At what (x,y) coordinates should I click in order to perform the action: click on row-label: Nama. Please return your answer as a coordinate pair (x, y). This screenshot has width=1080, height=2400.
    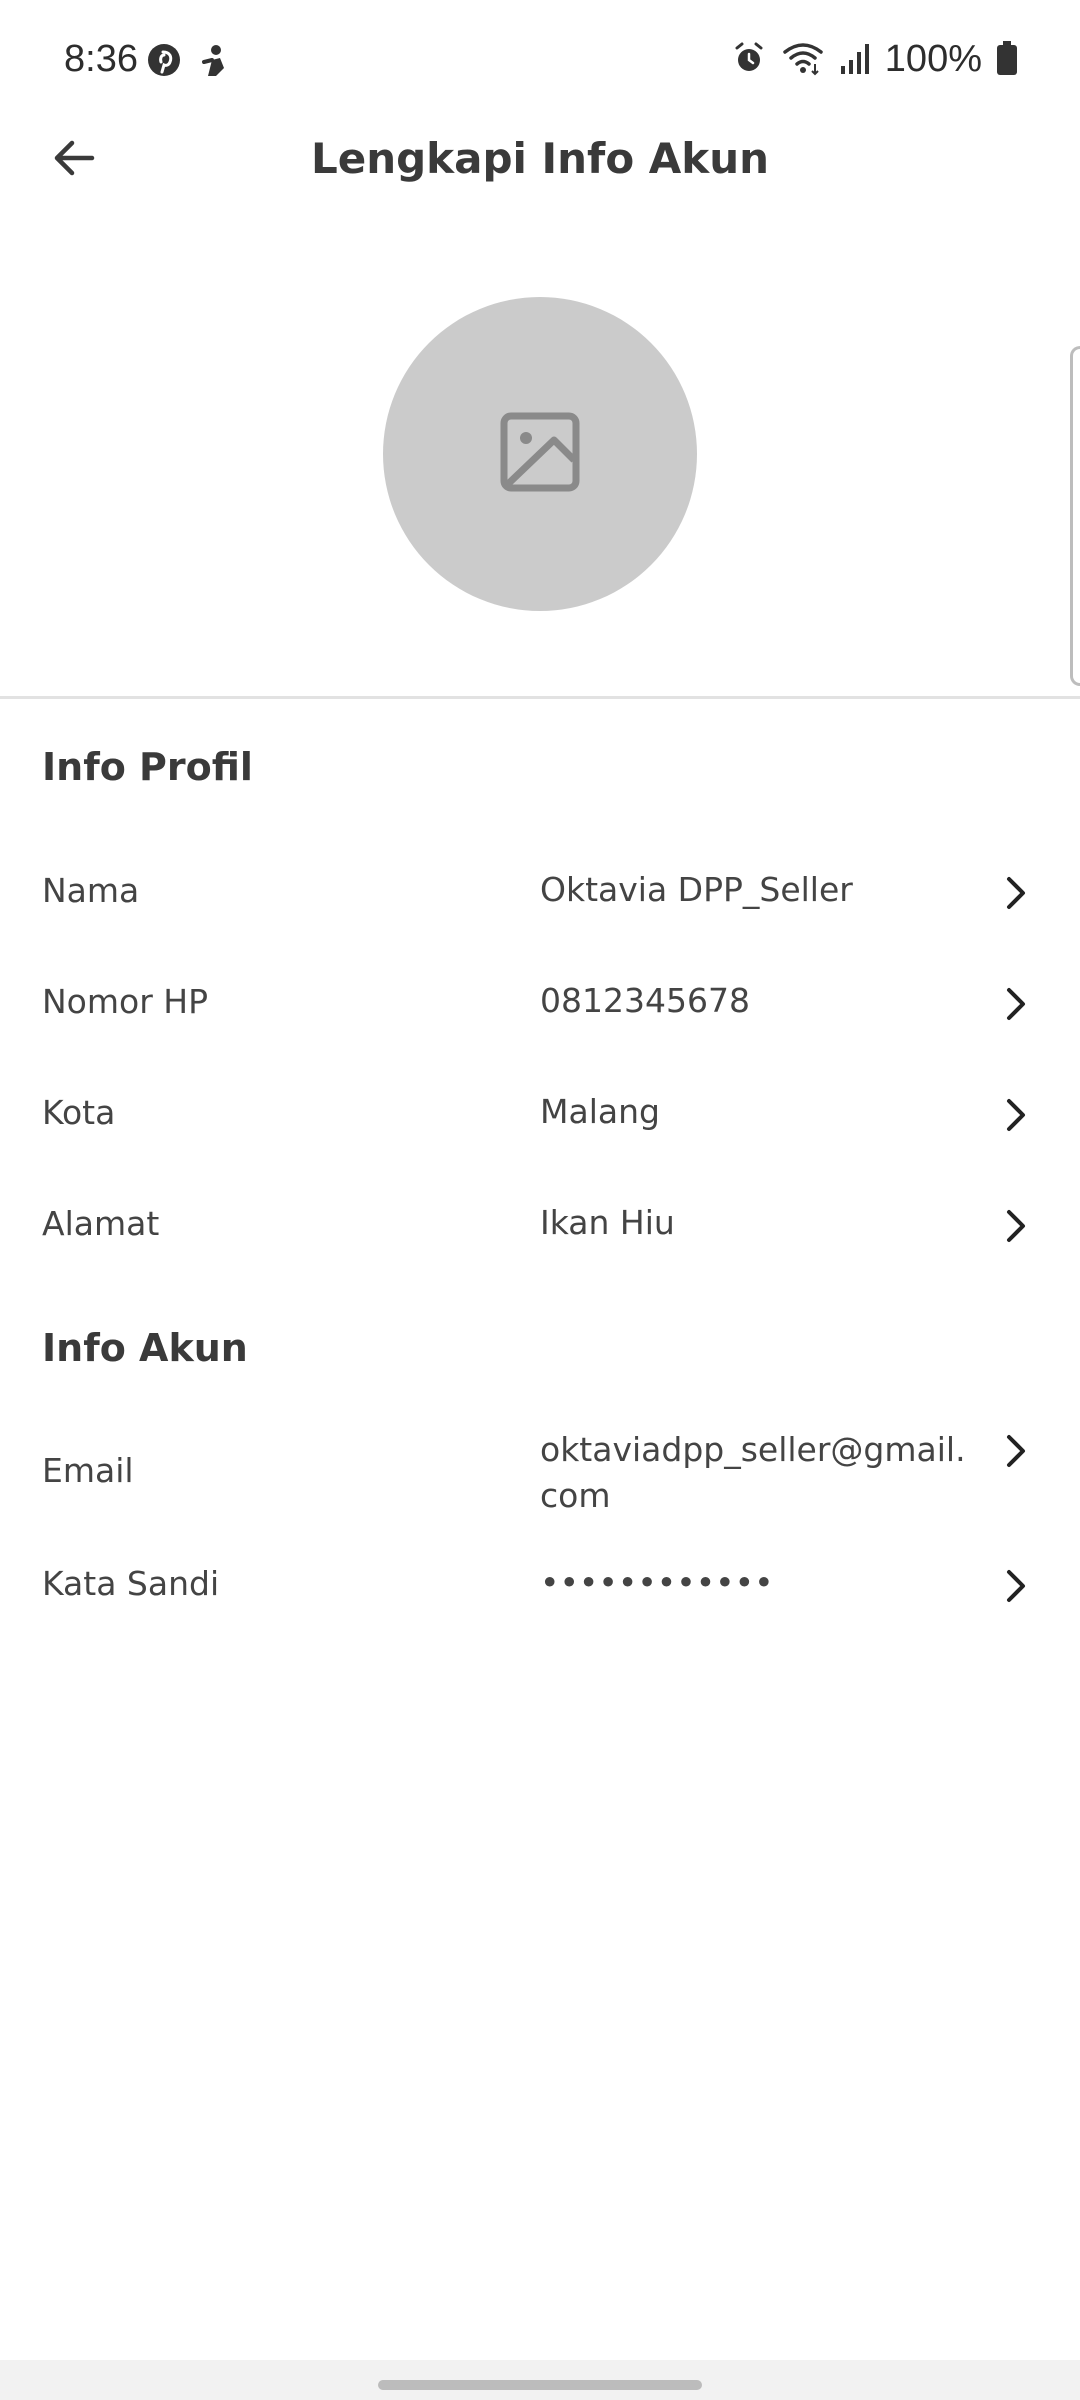
    Looking at the image, I should click on (91, 890).